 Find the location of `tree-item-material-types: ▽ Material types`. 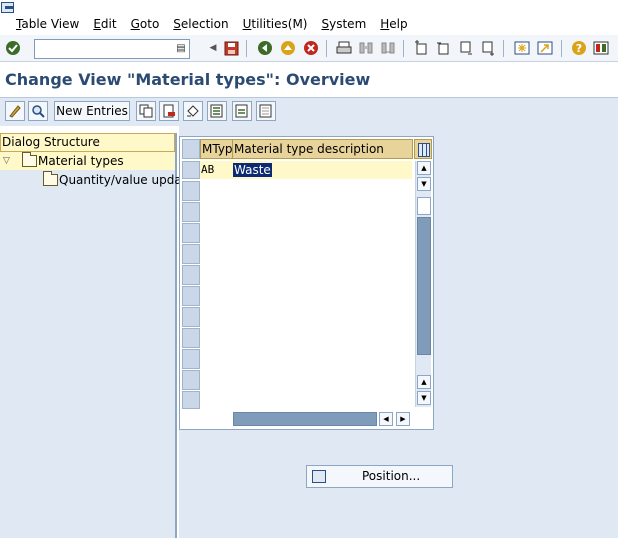

tree-item-material-types: ▽ Material types is located at coordinates (87, 161).